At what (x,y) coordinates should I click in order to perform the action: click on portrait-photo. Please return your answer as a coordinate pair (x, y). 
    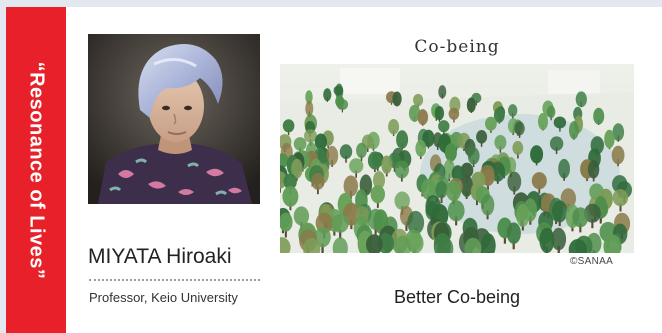
    Looking at the image, I should click on (174, 119).